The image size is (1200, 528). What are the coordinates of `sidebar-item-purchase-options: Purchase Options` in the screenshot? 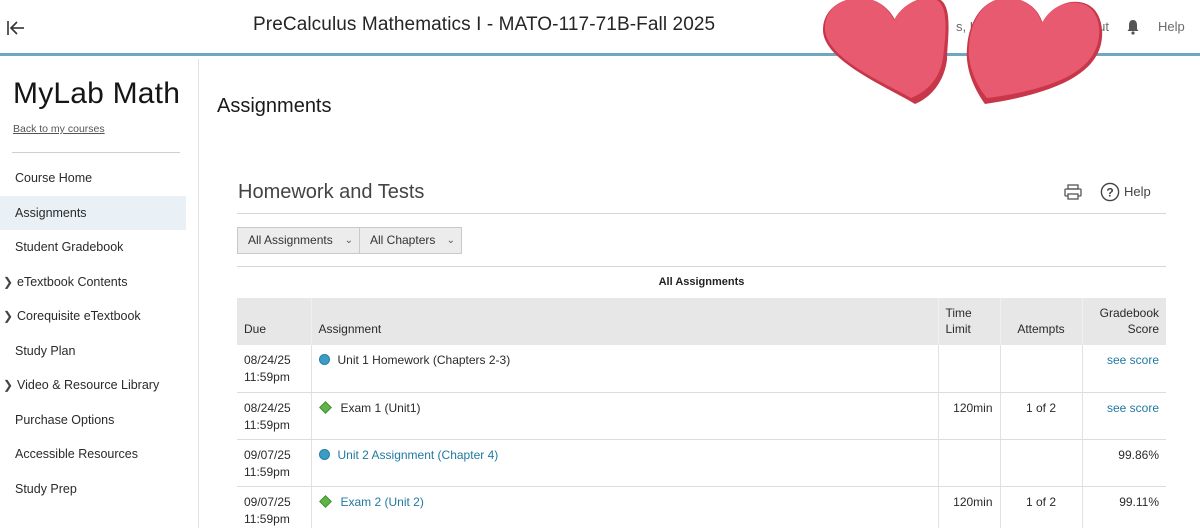 It's located at (99, 420).